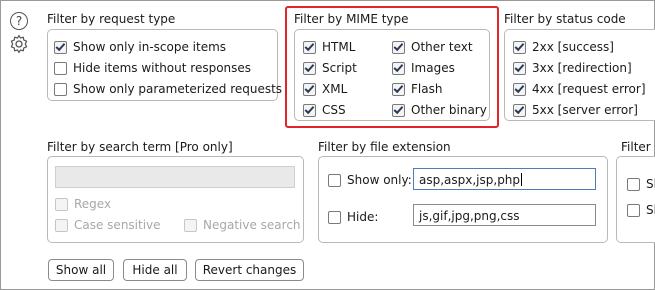  Describe the element at coordinates (601, 89) in the screenshot. I see `status-desc: [request error]` at that location.